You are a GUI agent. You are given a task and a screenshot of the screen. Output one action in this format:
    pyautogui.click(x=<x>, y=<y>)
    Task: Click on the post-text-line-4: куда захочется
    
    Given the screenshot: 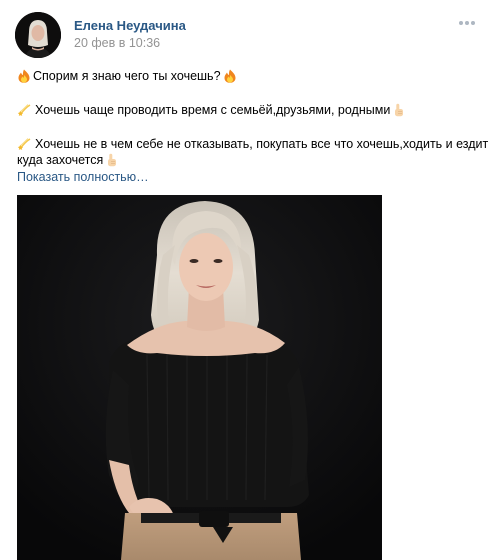 What is the action you would take?
    pyautogui.click(x=68, y=160)
    